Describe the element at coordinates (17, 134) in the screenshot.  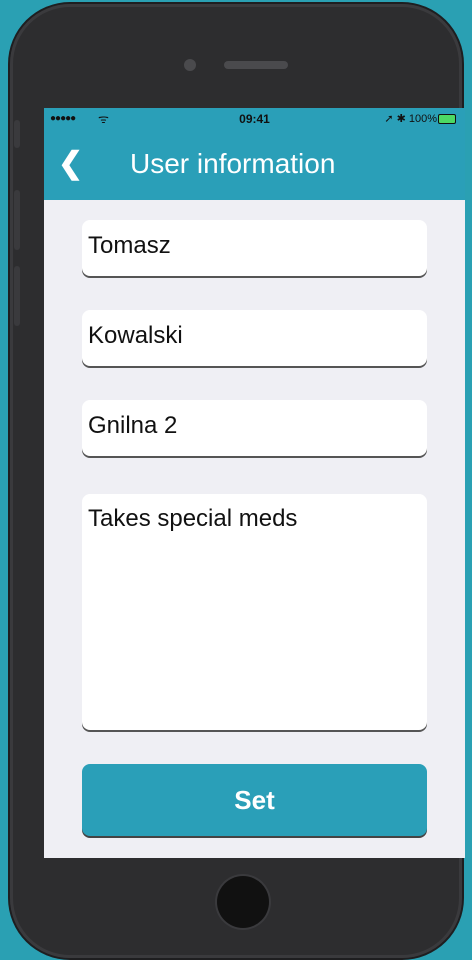
I see `mute-switch` at that location.